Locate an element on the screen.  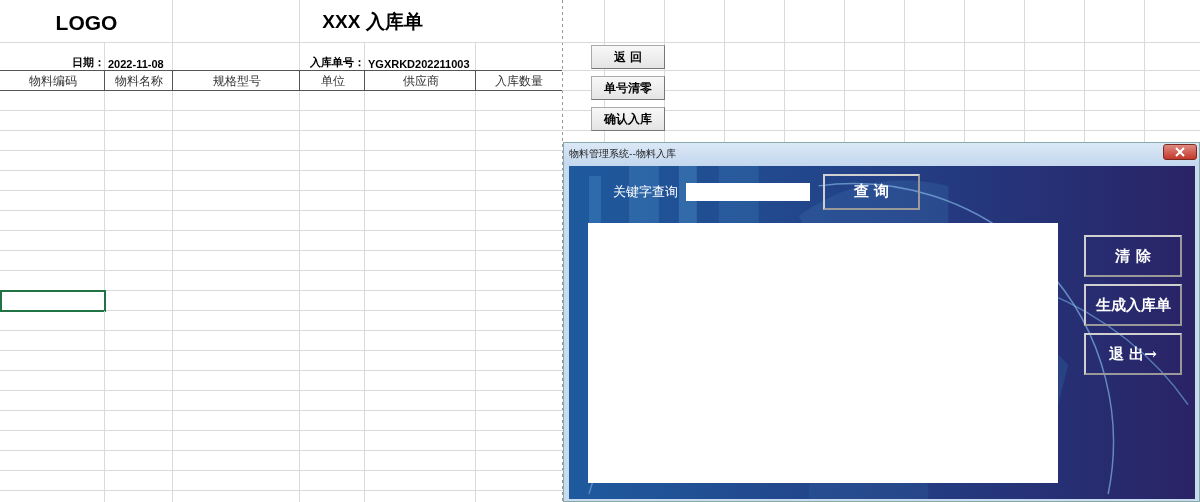
close-button is located at coordinates (1180, 151).